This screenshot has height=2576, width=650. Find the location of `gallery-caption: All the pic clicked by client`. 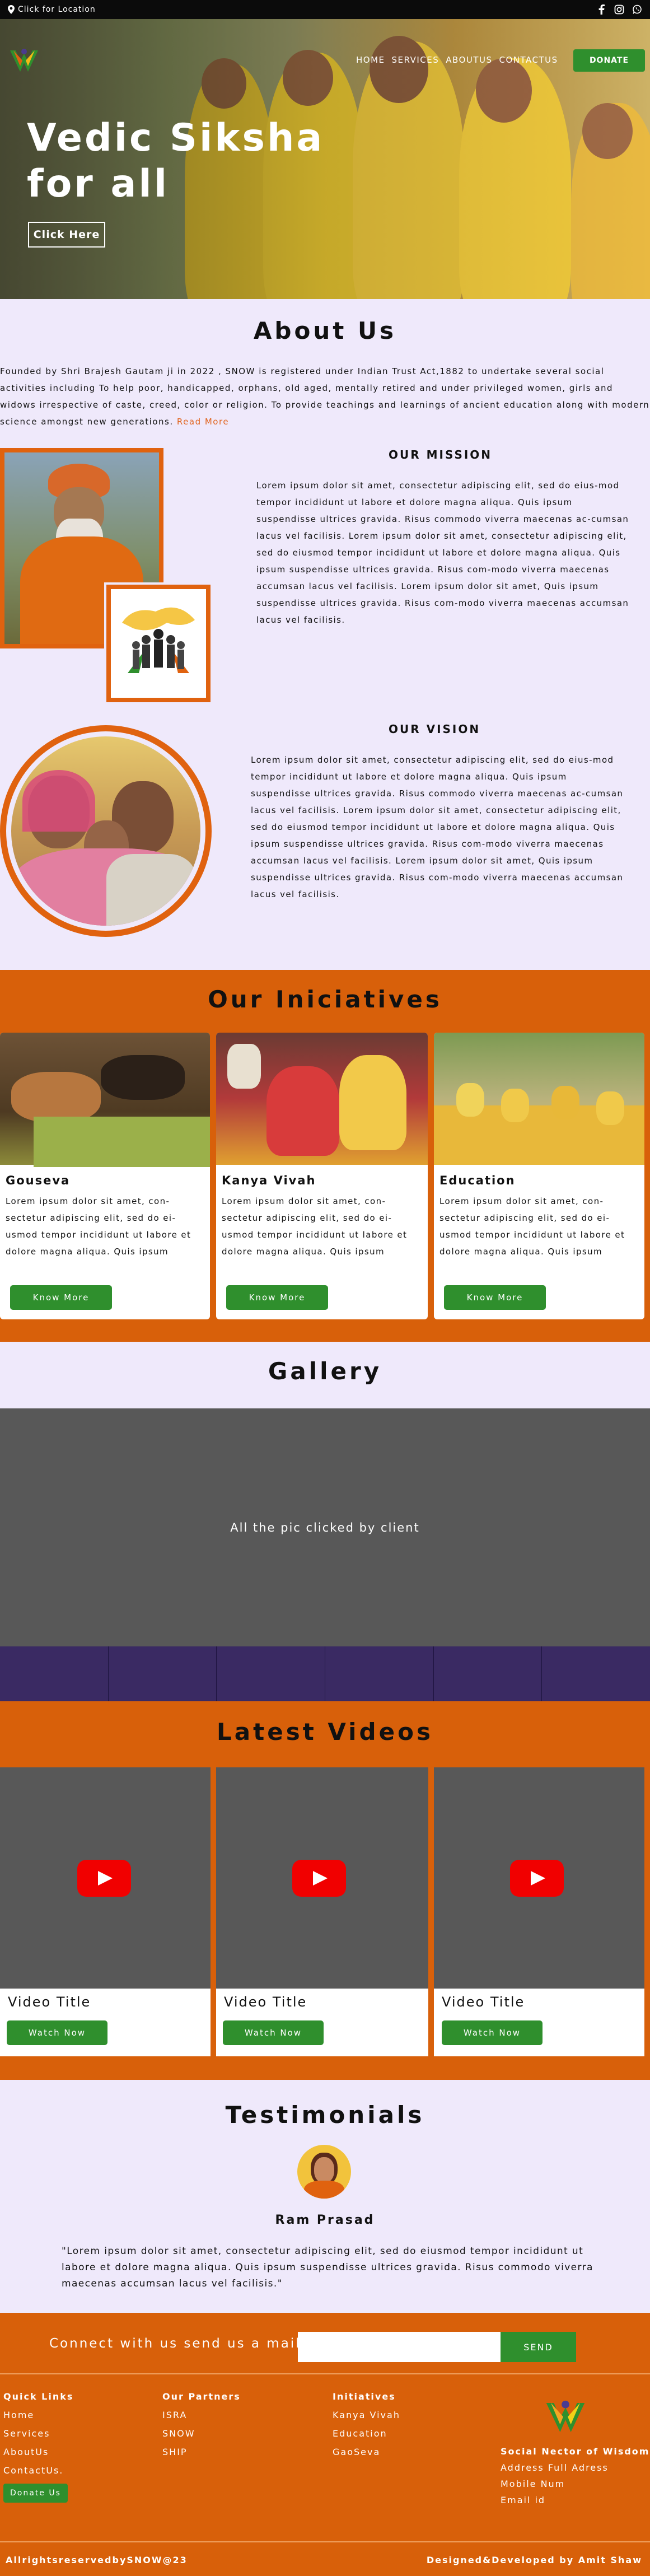

gallery-caption: All the pic clicked by client is located at coordinates (325, 1527).